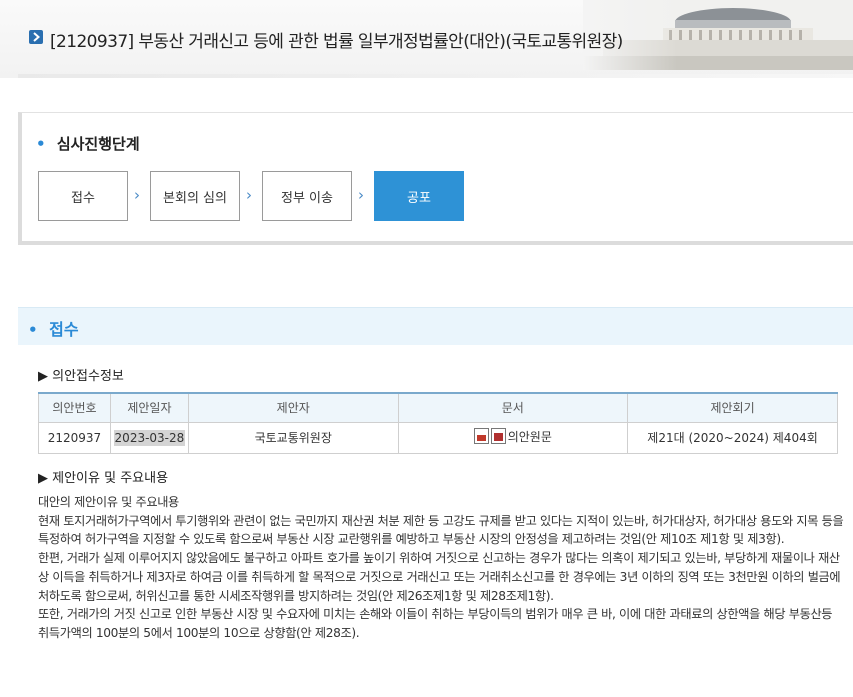 The height and width of the screenshot is (697, 853). Describe the element at coordinates (293, 407) in the screenshot. I see `column-header: 제안자` at that location.